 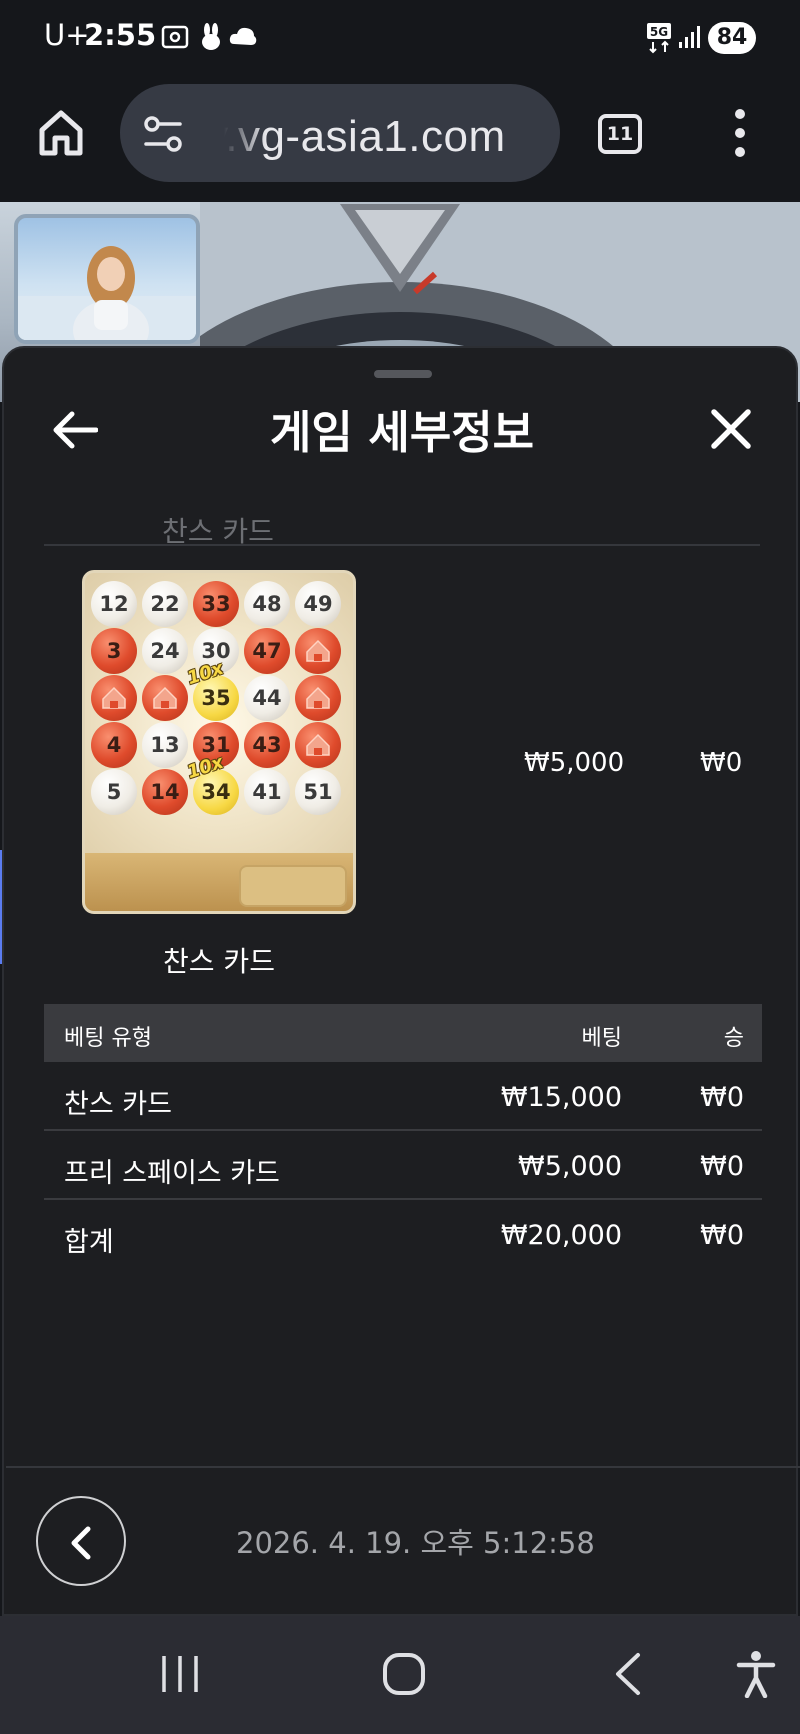 What do you see at coordinates (415, 1543) in the screenshot?
I see `round-timestamp: 2026. 4. 19. 오후 5:12:58` at bounding box center [415, 1543].